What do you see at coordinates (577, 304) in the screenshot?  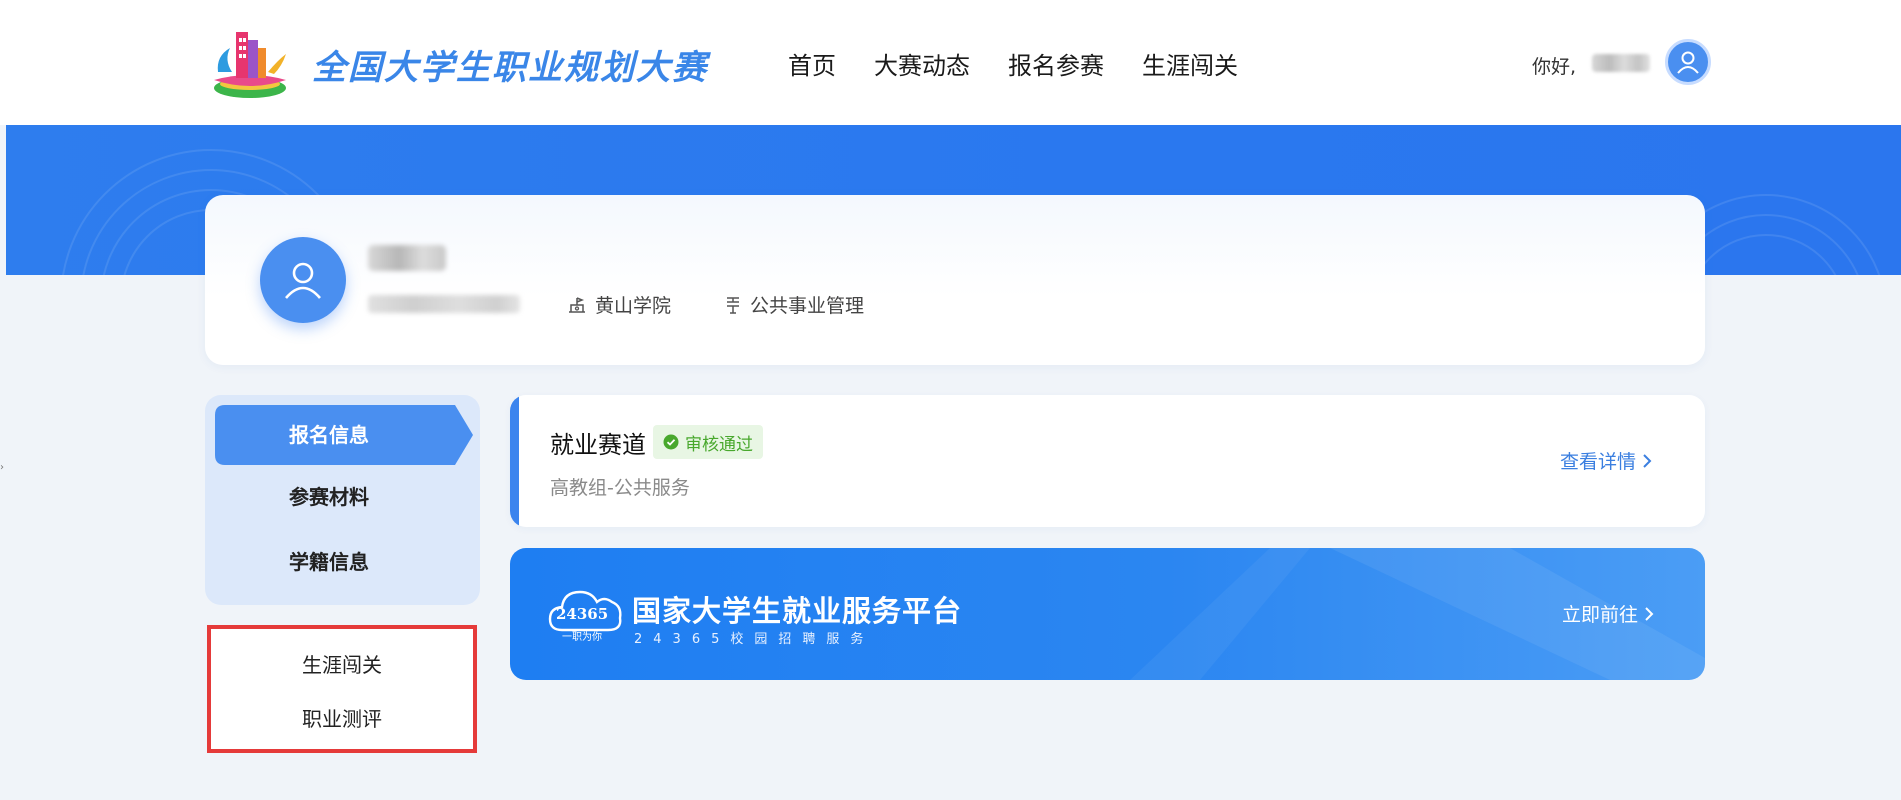 I see `school-icon` at bounding box center [577, 304].